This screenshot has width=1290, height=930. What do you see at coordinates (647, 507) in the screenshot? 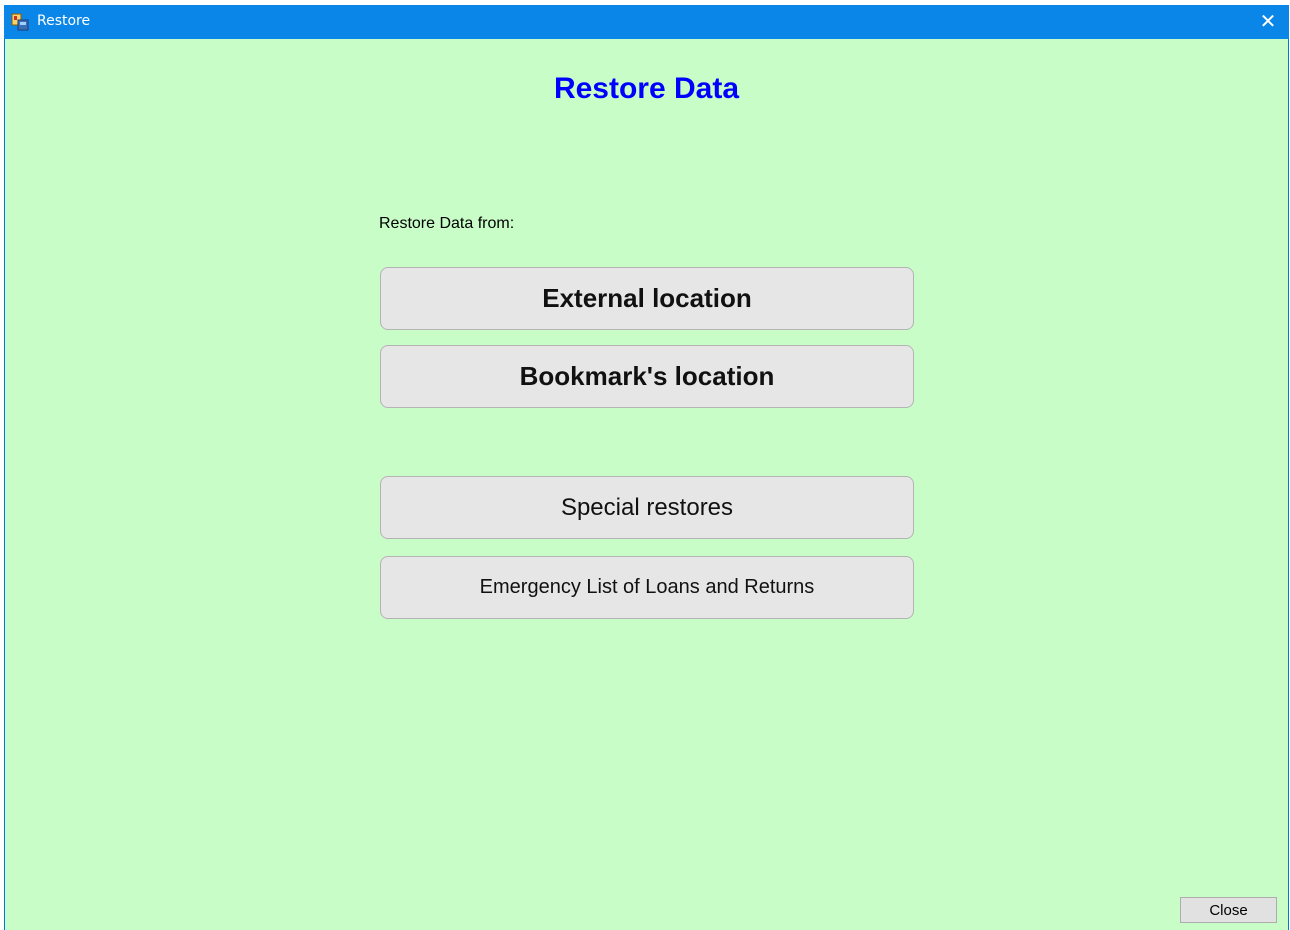
I see `special-restores-button: Special restores` at bounding box center [647, 507].